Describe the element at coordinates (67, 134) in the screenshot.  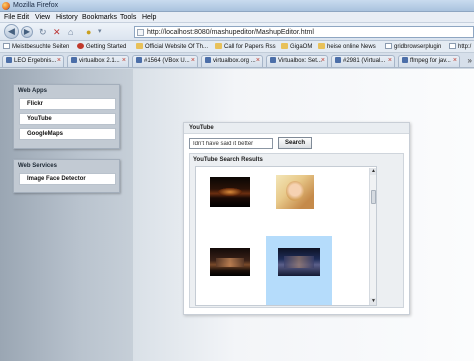
I see `sidebar-item-googlemaps: GoogleMaps` at that location.